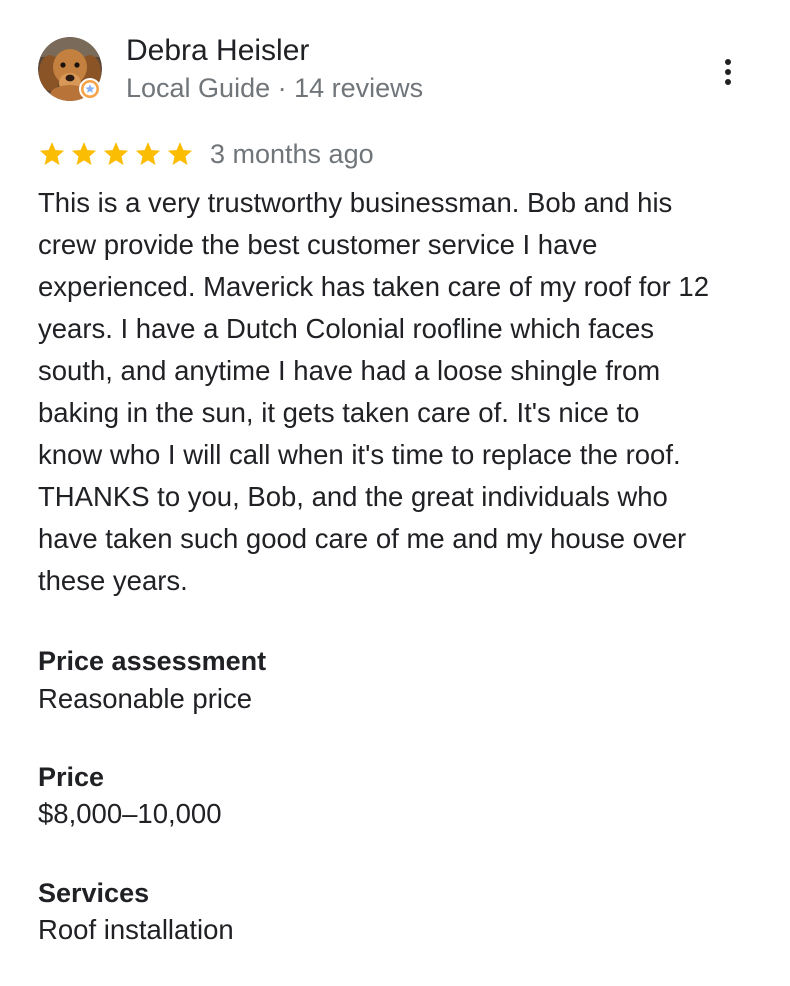 The width and height of the screenshot is (790, 986). What do you see at coordinates (275, 88) in the screenshot?
I see `reviewer-subline: Local Guide · 14 reviews` at bounding box center [275, 88].